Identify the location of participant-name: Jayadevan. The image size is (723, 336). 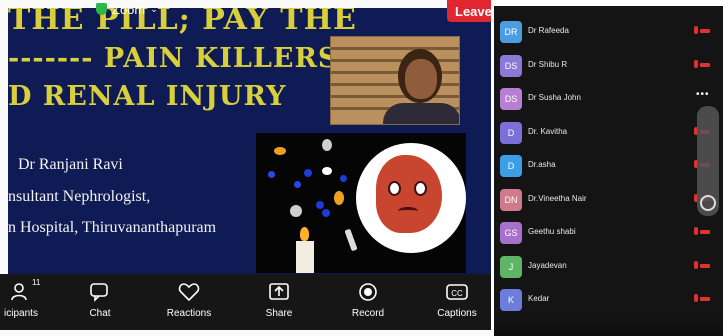
(547, 265).